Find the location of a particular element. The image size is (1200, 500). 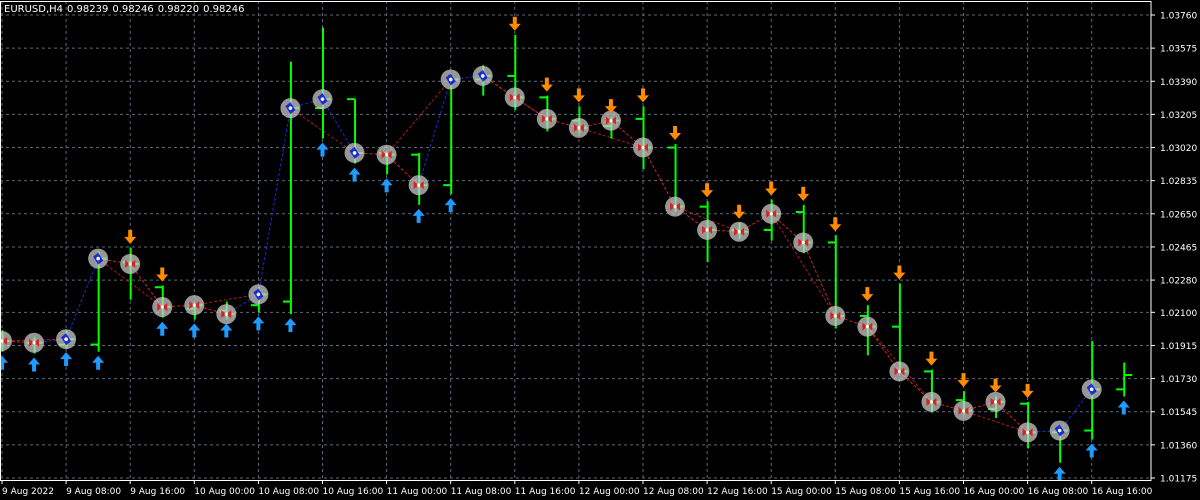

y-tick-label: 1.01360 is located at coordinates (1178, 446).